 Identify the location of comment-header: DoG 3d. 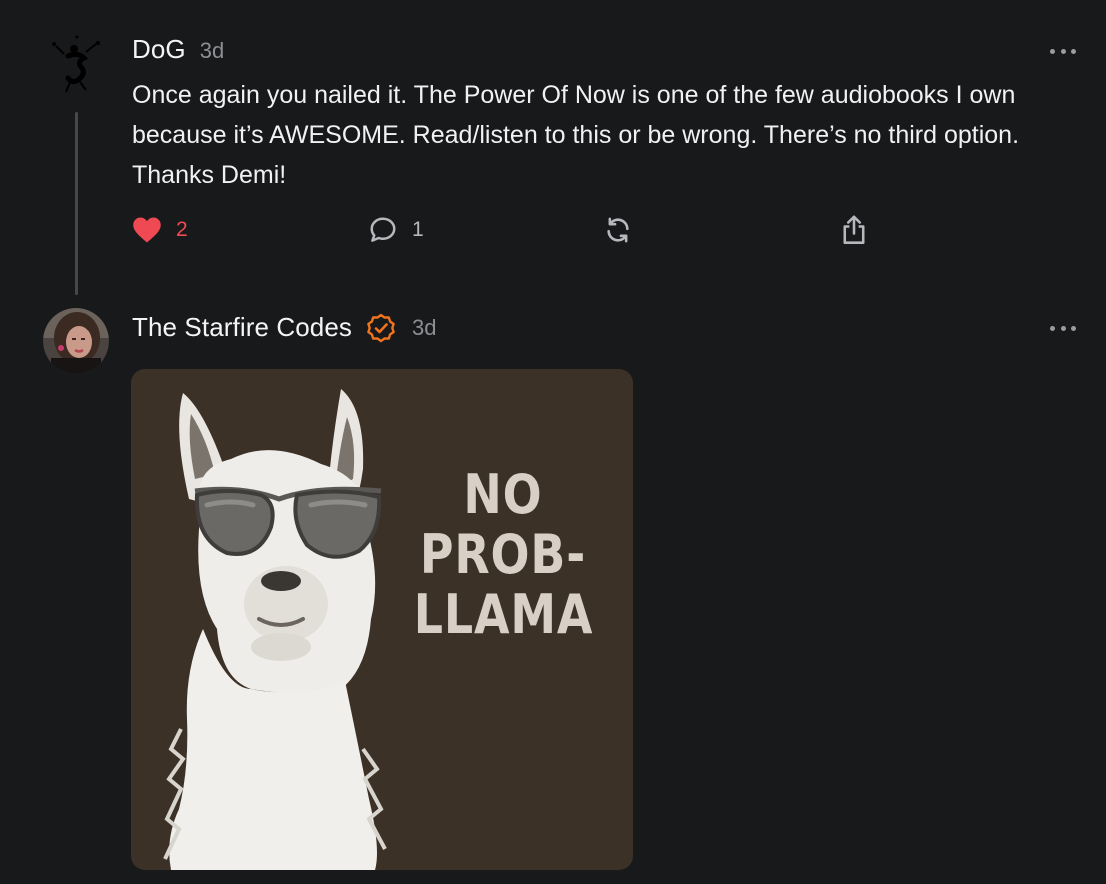
(178, 49).